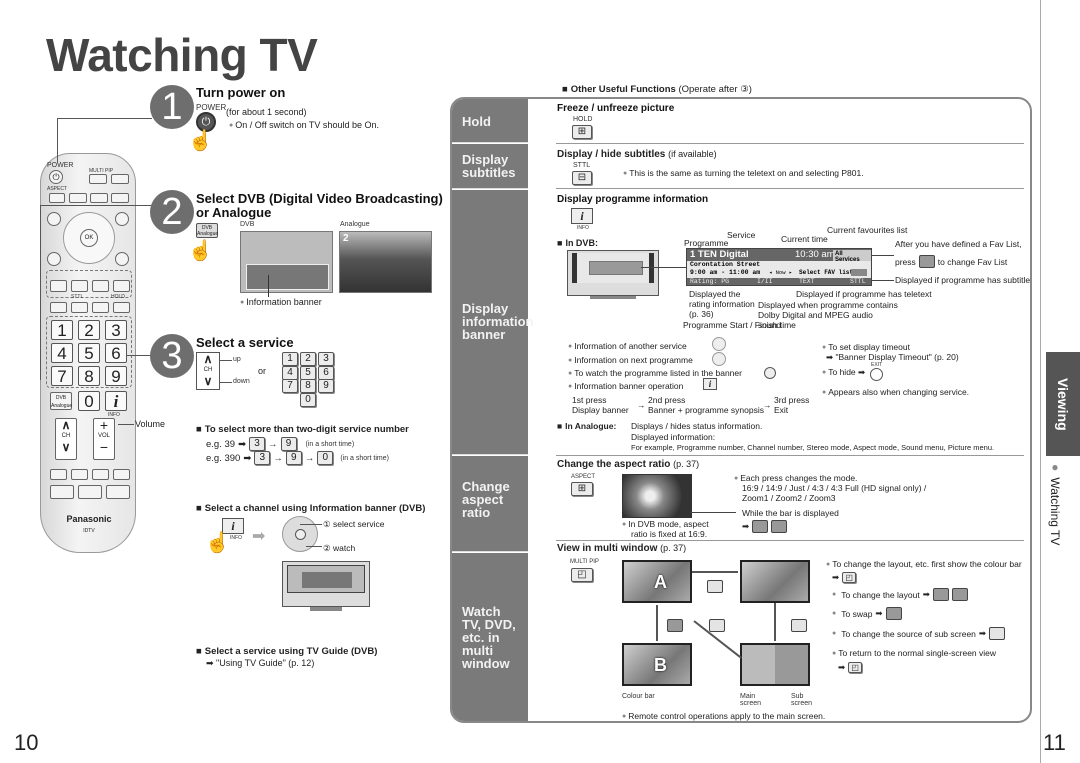 This screenshot has height=763, width=1080. Describe the element at coordinates (259, 536) in the screenshot. I see `arrow-right-icon: ➡` at that location.